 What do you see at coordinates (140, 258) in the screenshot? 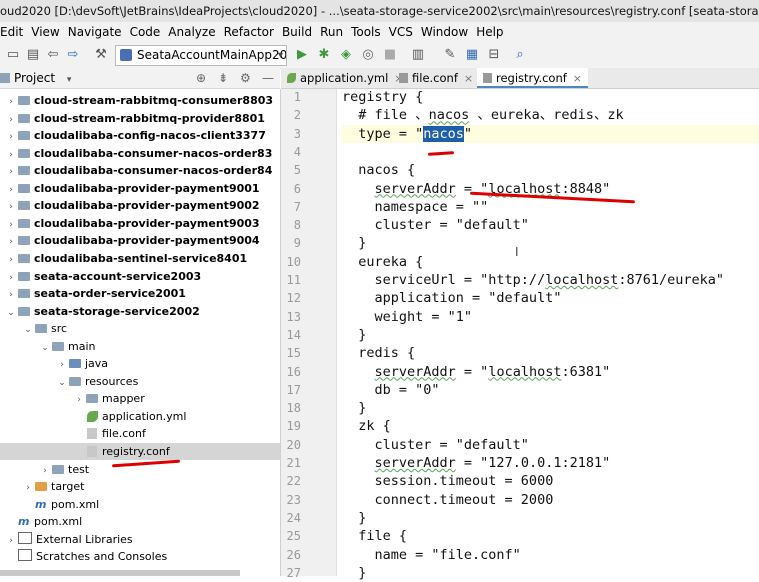
I see `tree-node: › cloudalibaba-sentinel-service8401` at bounding box center [140, 258].